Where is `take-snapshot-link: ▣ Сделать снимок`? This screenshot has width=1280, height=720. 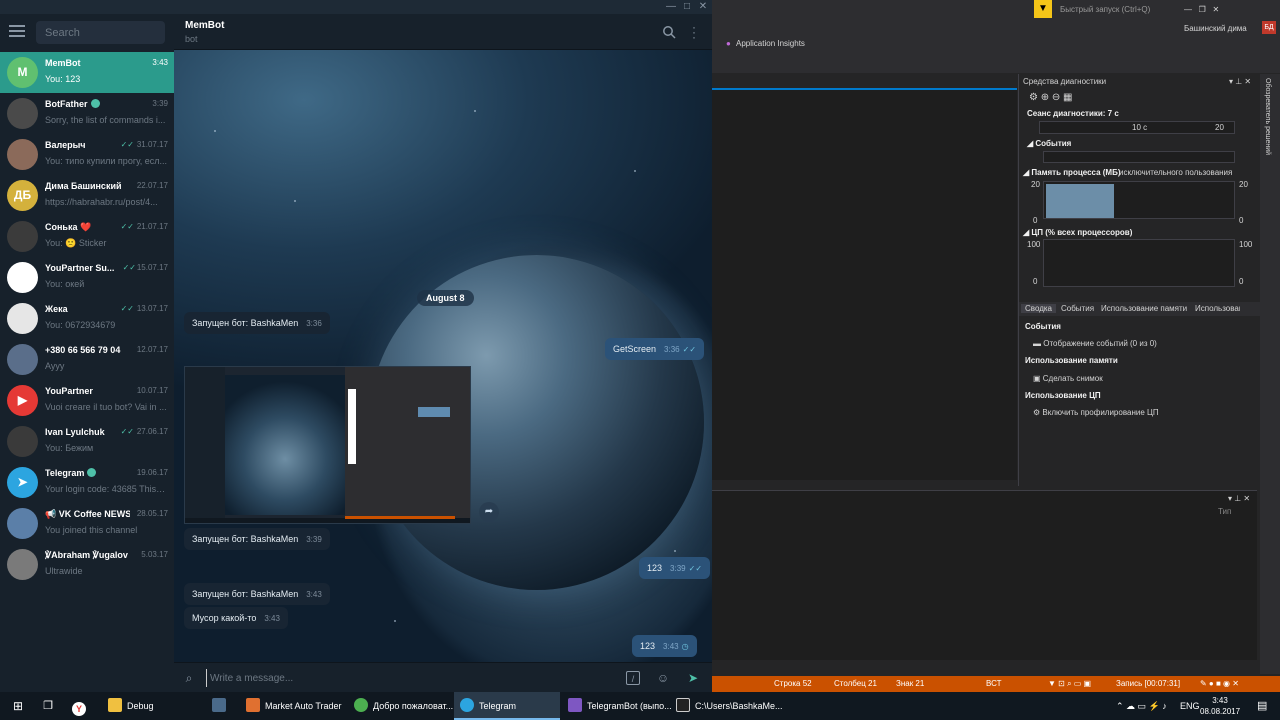
take-snapshot-link: ▣ Сделать снимок is located at coordinates (1068, 378).